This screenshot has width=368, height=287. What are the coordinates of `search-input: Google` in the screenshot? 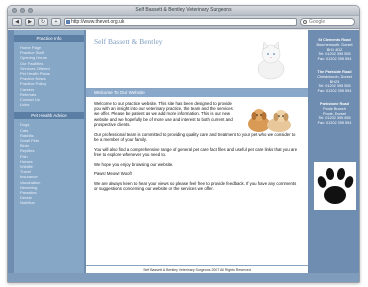 It's located at (327, 22).